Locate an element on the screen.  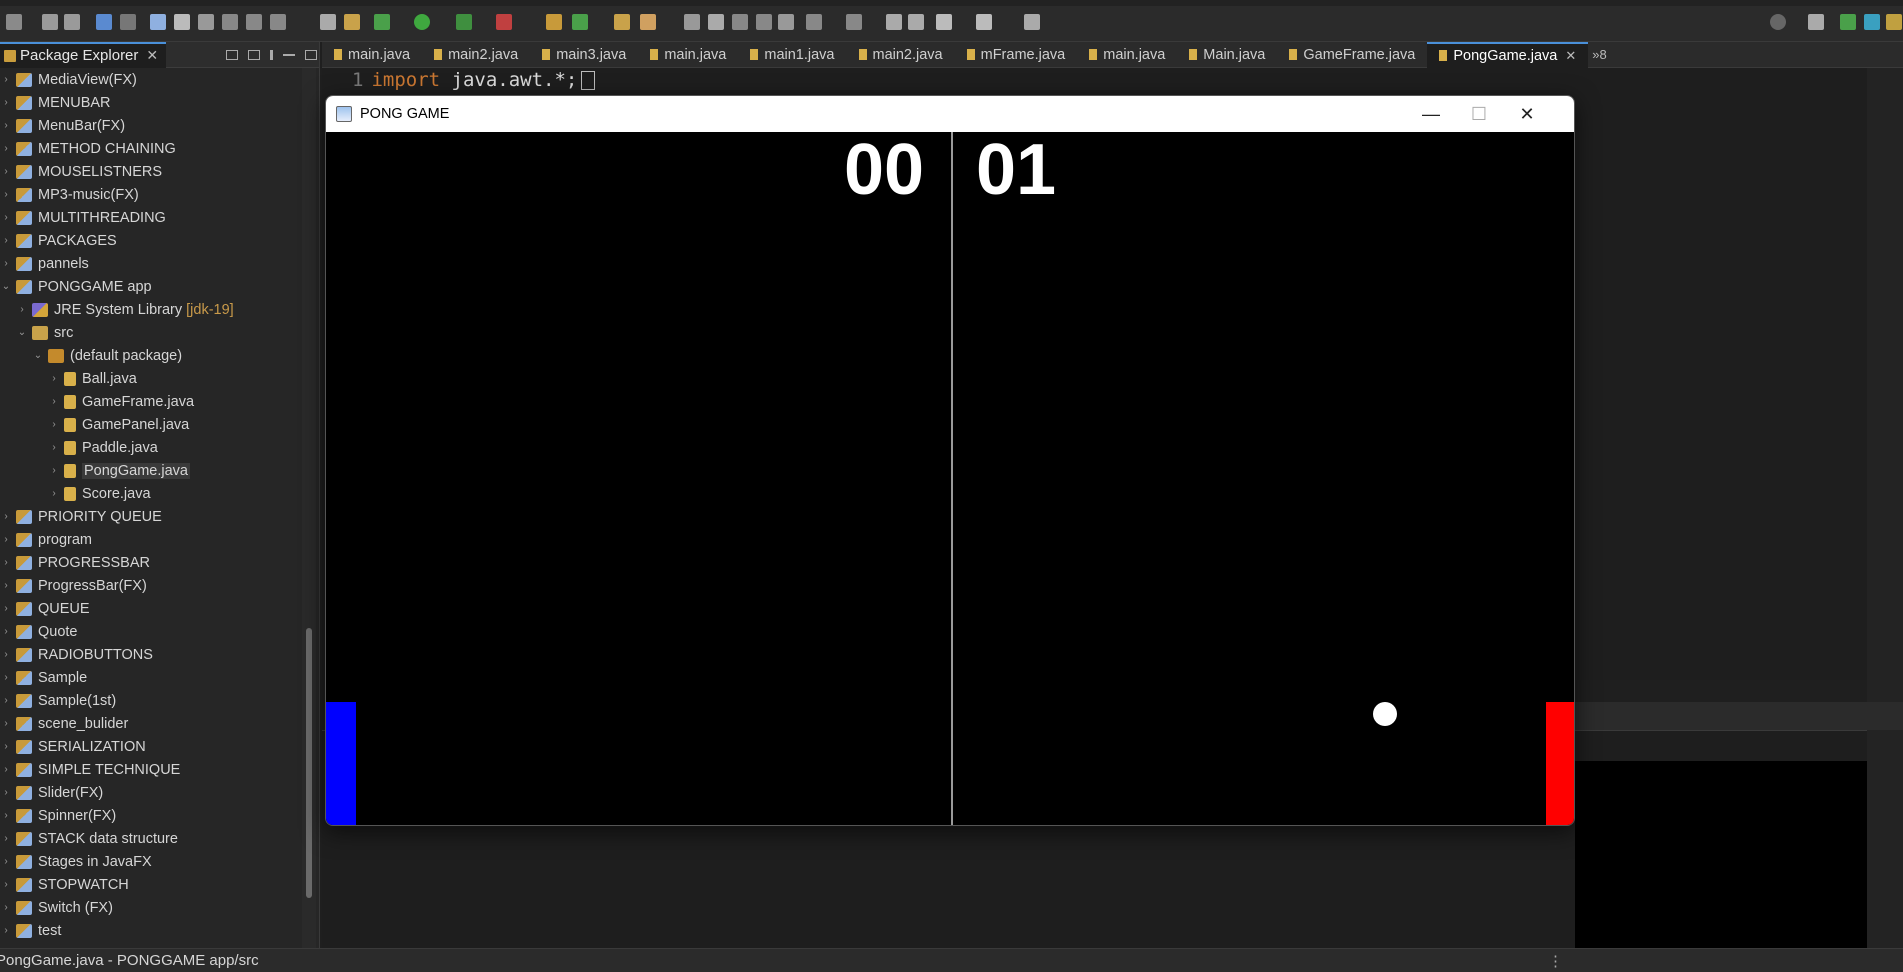
debug-perspective-icon is located at coordinates (1872, 22).